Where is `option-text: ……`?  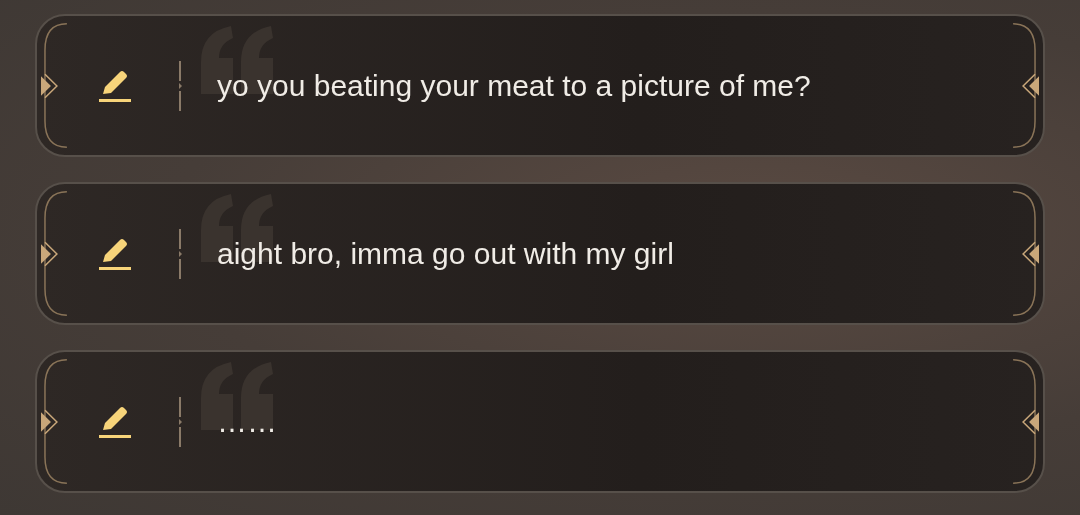 option-text: …… is located at coordinates (247, 421).